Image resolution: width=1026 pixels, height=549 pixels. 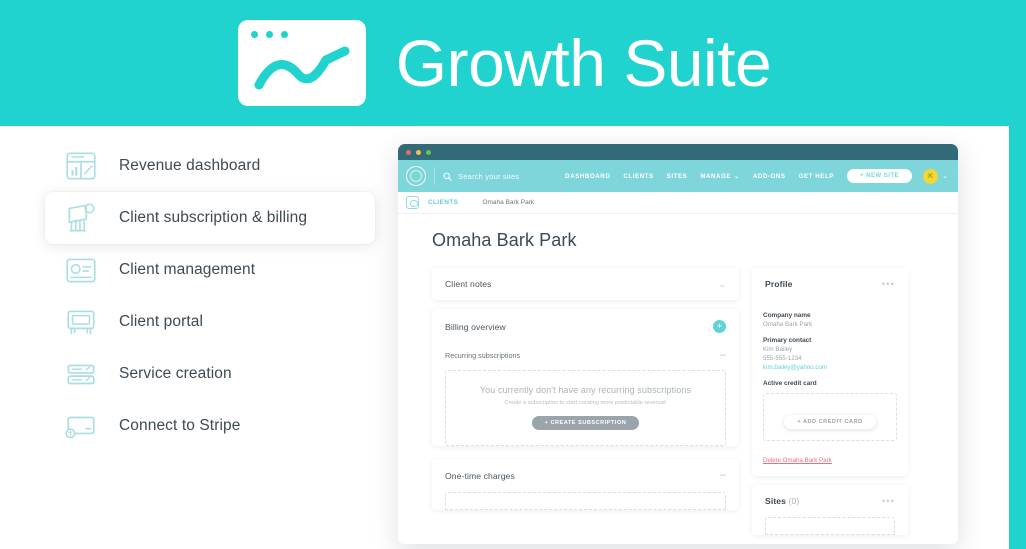 What do you see at coordinates (585, 357) in the screenshot?
I see `recurring-subscriptions-header: Recurring subscriptions –` at bounding box center [585, 357].